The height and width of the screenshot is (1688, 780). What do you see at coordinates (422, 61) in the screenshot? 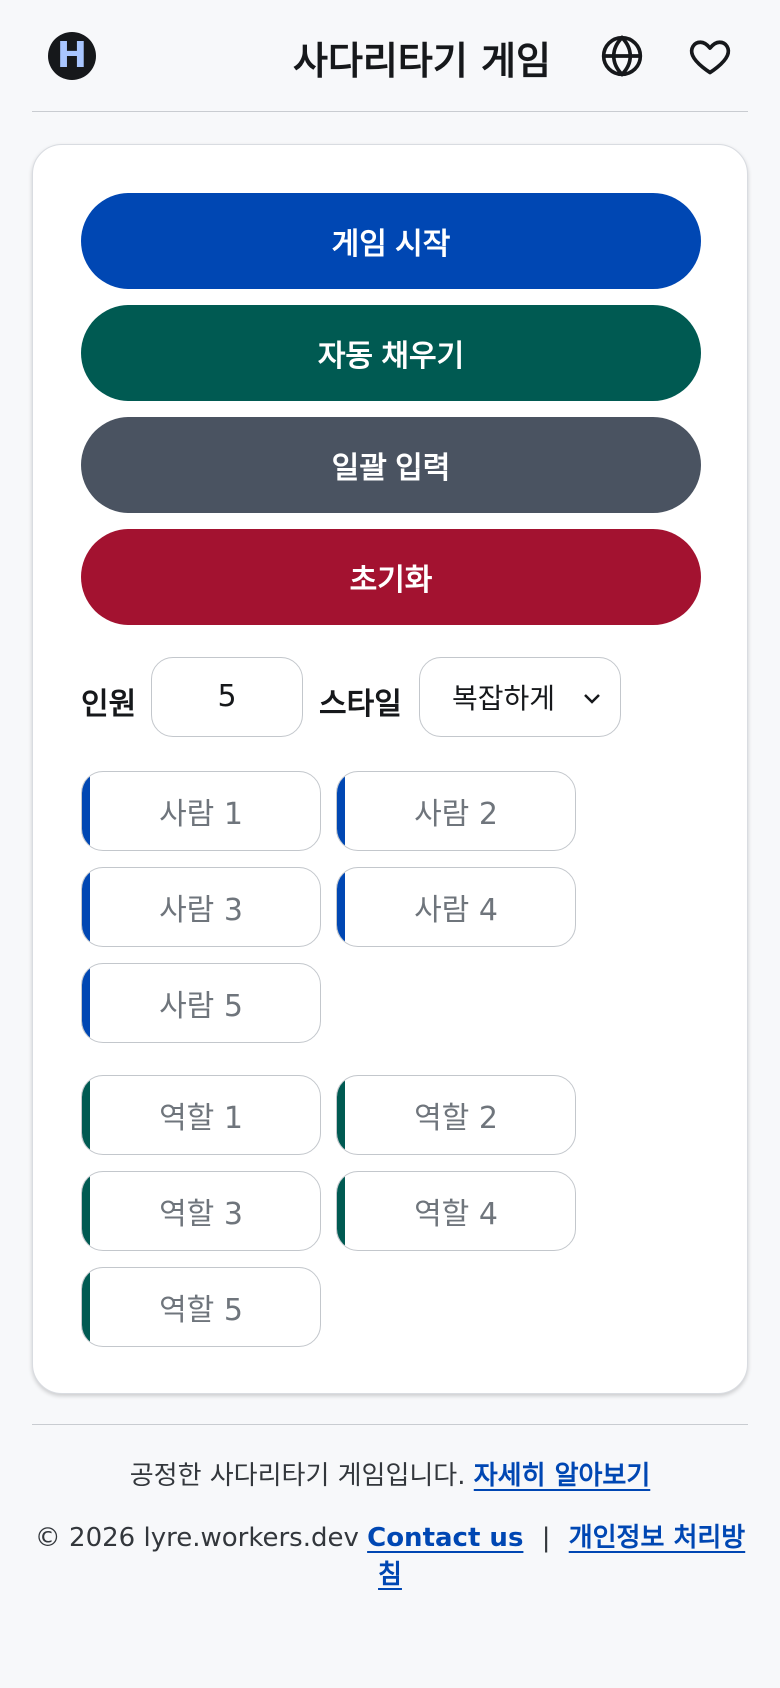
I see `page-title: 사다리타기 게임` at bounding box center [422, 61].